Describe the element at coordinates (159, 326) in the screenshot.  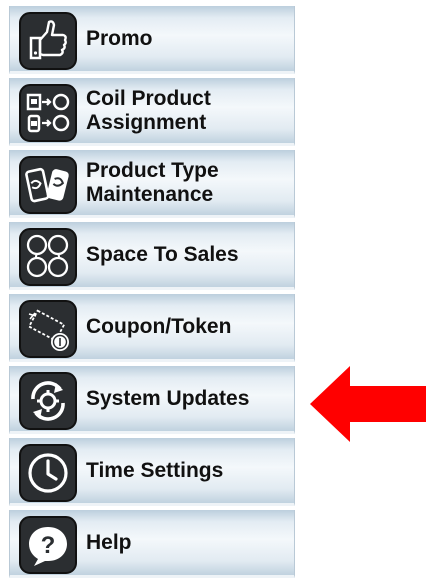
I see `menu-item-label: Coupon/Token` at that location.